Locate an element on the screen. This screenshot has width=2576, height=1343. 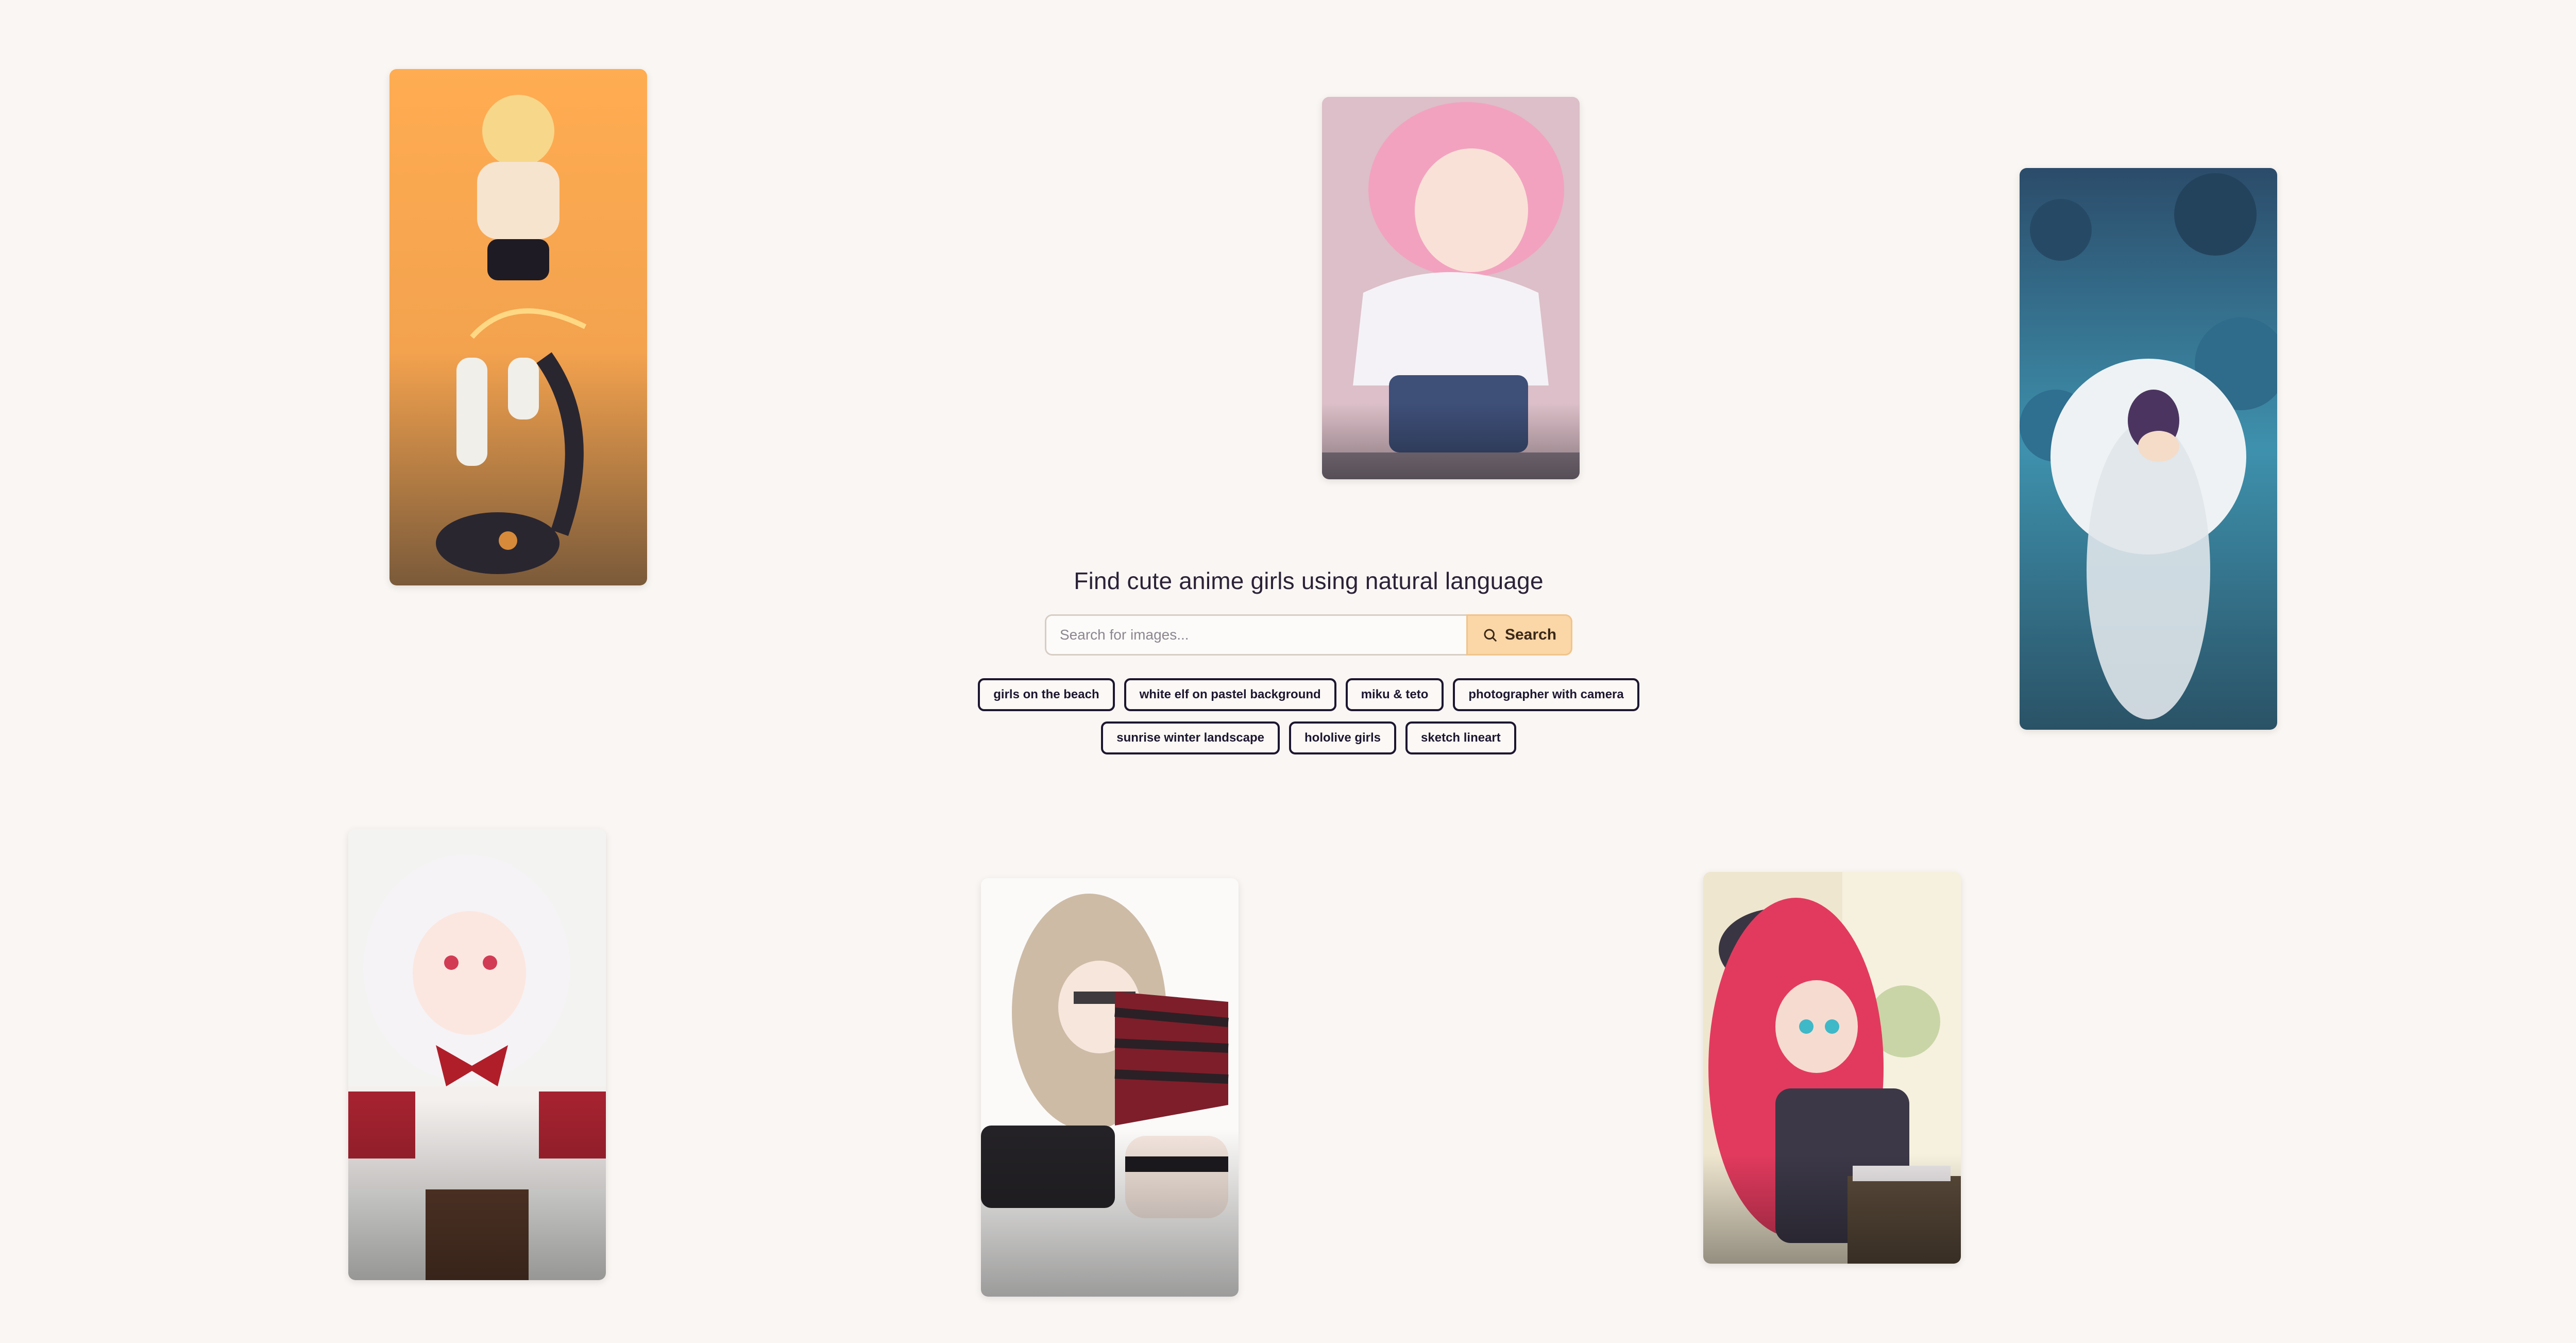
gallery-image-2-shade is located at coordinates (1451, 440).